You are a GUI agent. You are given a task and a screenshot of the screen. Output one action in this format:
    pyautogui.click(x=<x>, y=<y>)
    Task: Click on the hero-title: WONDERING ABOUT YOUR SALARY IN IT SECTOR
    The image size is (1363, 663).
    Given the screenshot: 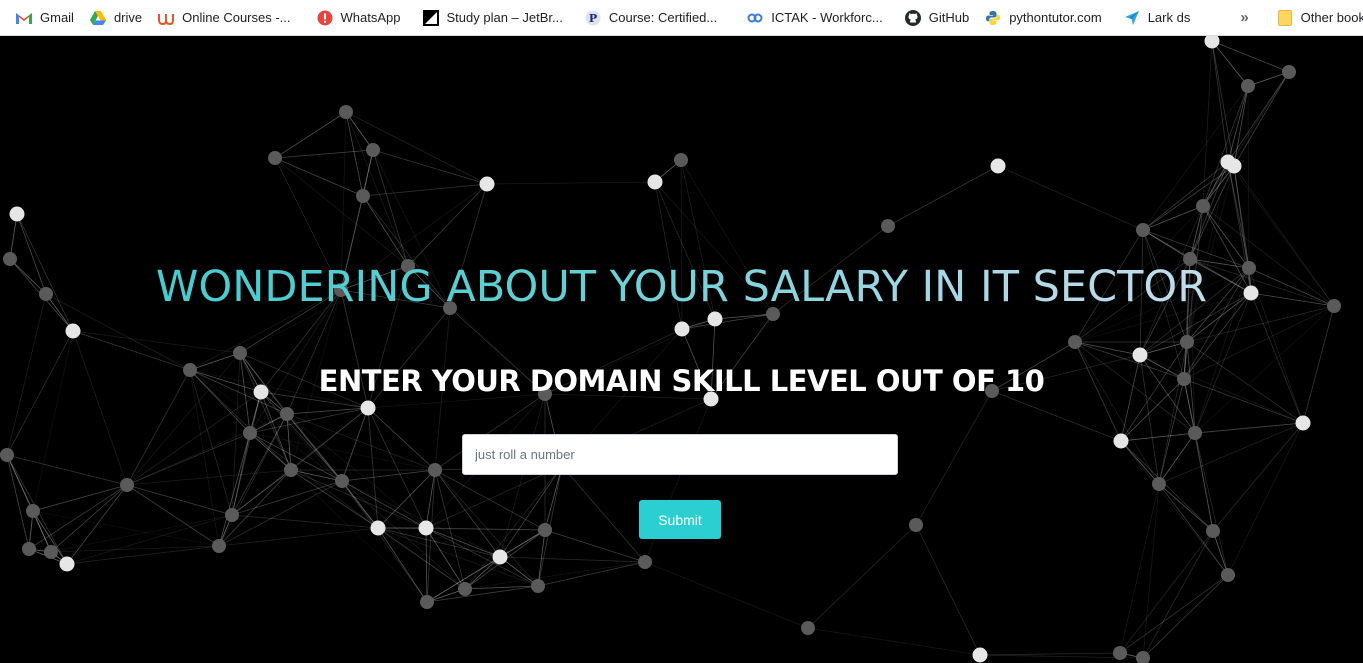 What is the action you would take?
    pyautogui.click(x=681, y=287)
    